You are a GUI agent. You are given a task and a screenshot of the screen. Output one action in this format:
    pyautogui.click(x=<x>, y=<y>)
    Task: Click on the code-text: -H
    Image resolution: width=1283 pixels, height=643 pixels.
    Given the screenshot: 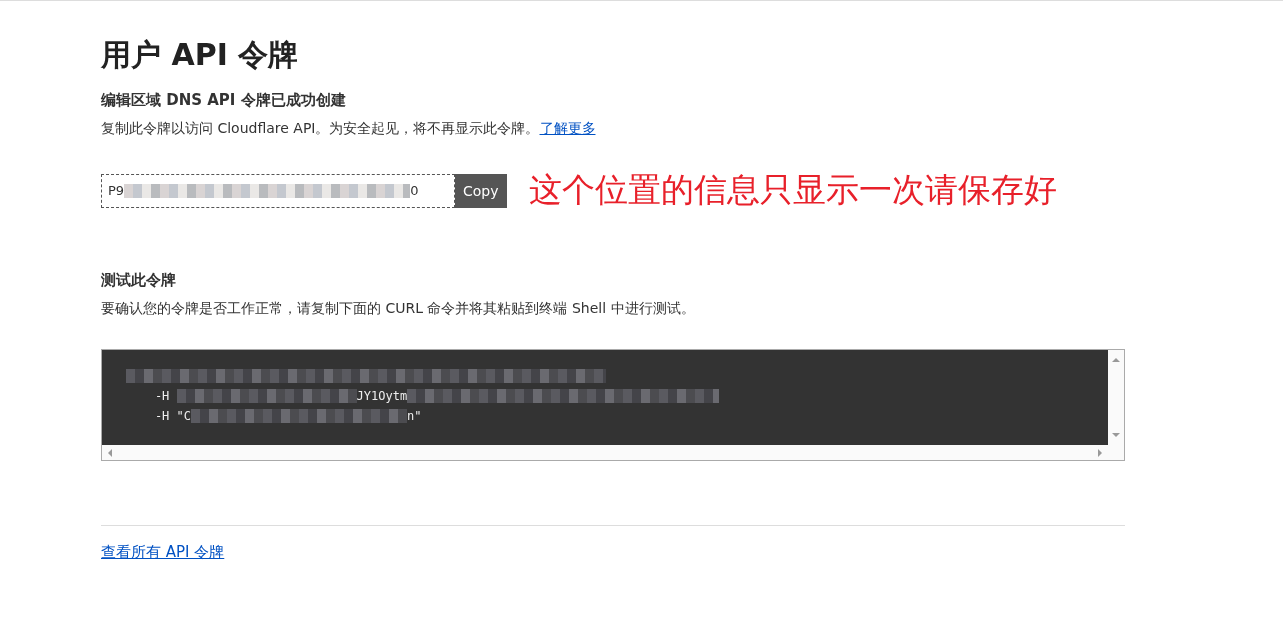 What is the action you would take?
    pyautogui.click(x=162, y=396)
    